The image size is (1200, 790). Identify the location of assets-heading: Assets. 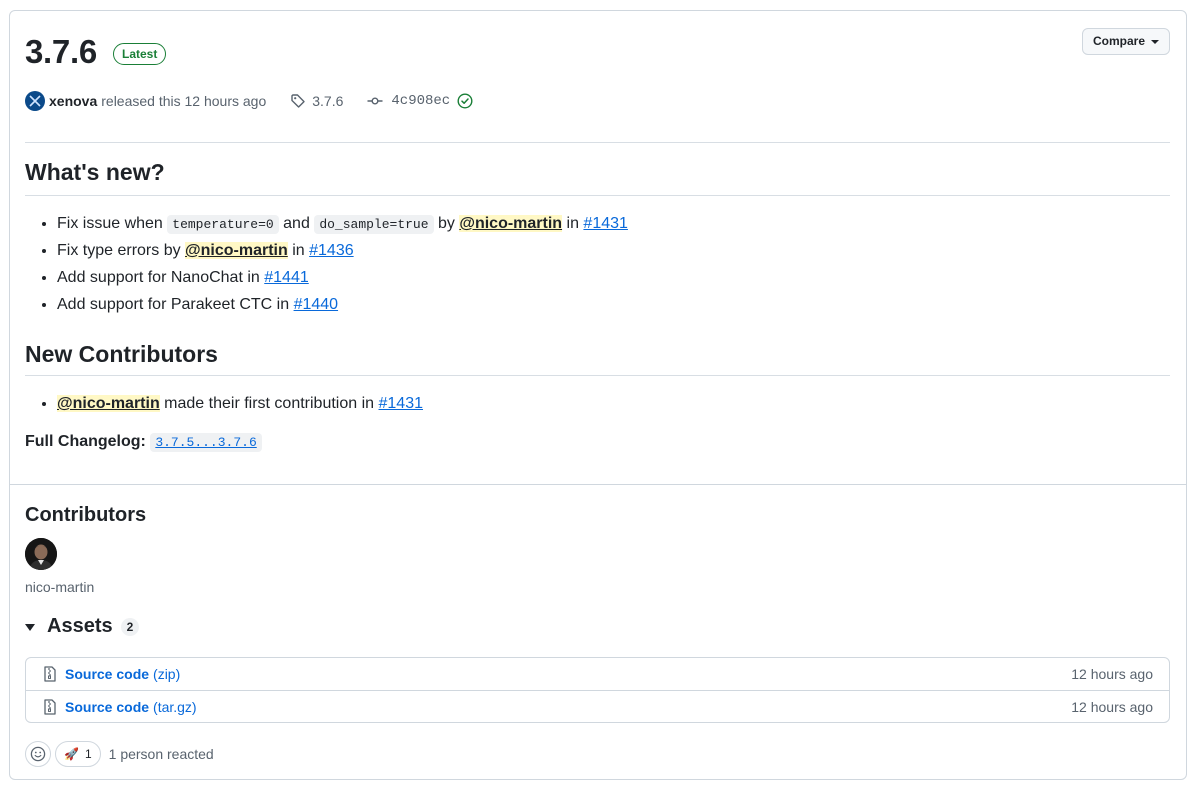
(80, 626).